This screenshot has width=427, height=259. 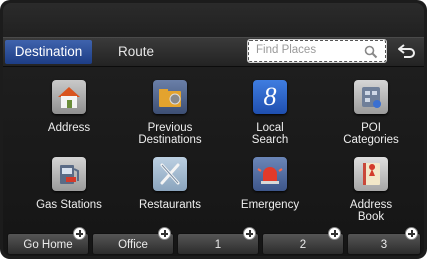 I want to click on address-book-icon, so click(x=371, y=174).